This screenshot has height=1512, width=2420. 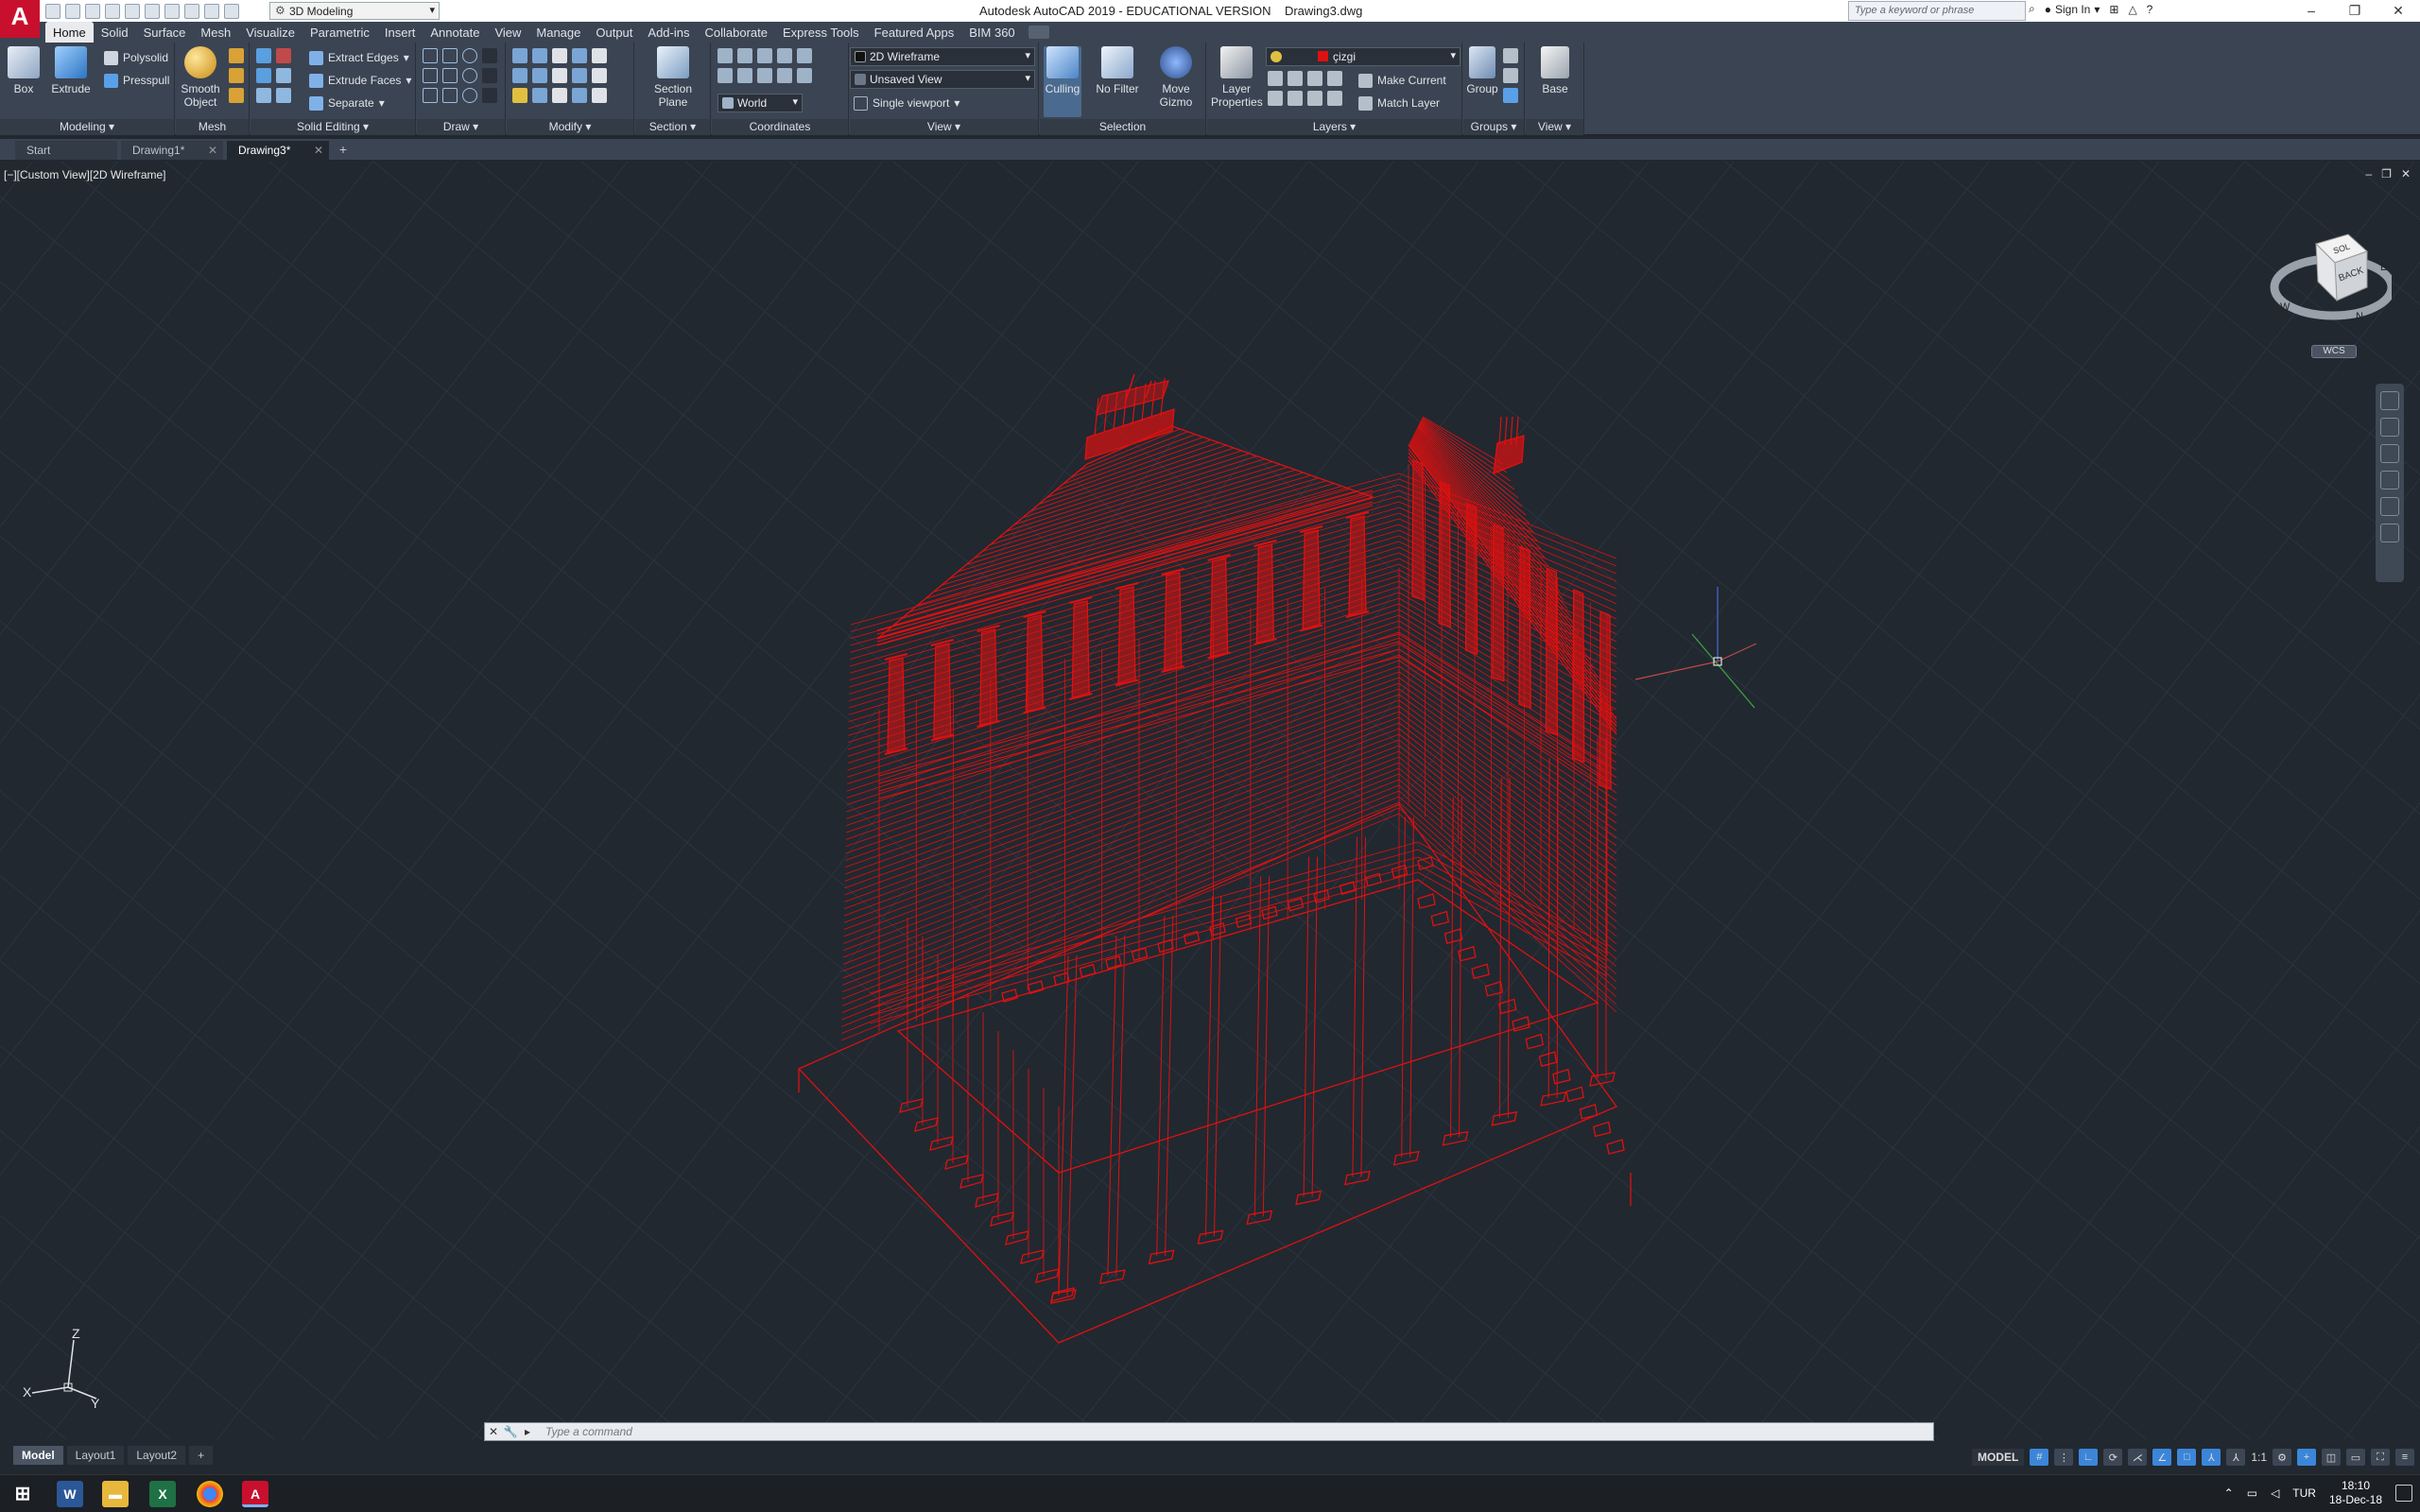 I want to click on group-selection-icon, so click(x=1510, y=95).